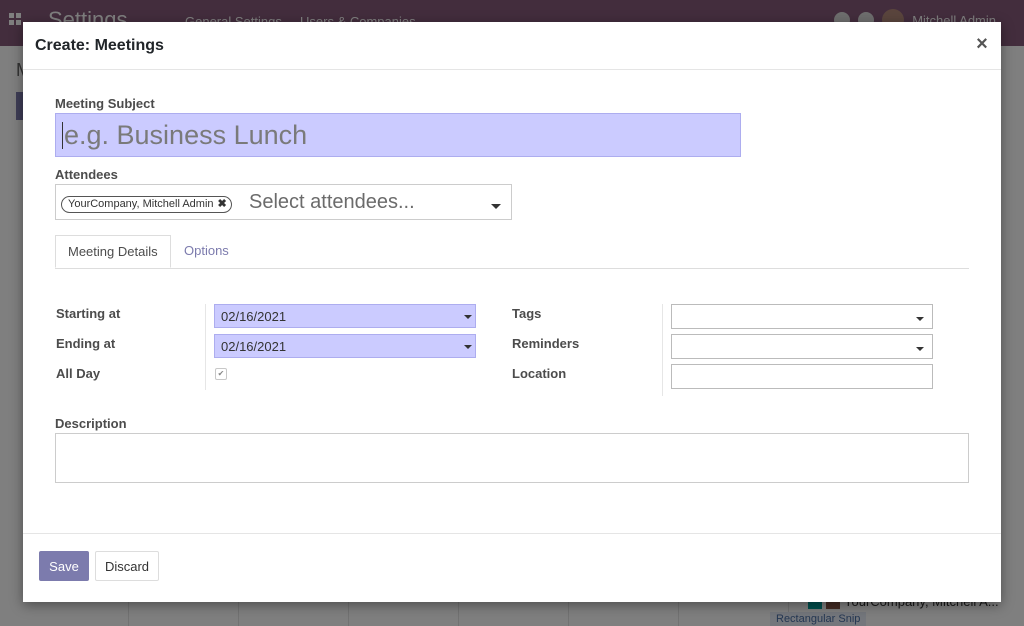  Describe the element at coordinates (91, 423) in the screenshot. I see `description-label: Description` at that location.